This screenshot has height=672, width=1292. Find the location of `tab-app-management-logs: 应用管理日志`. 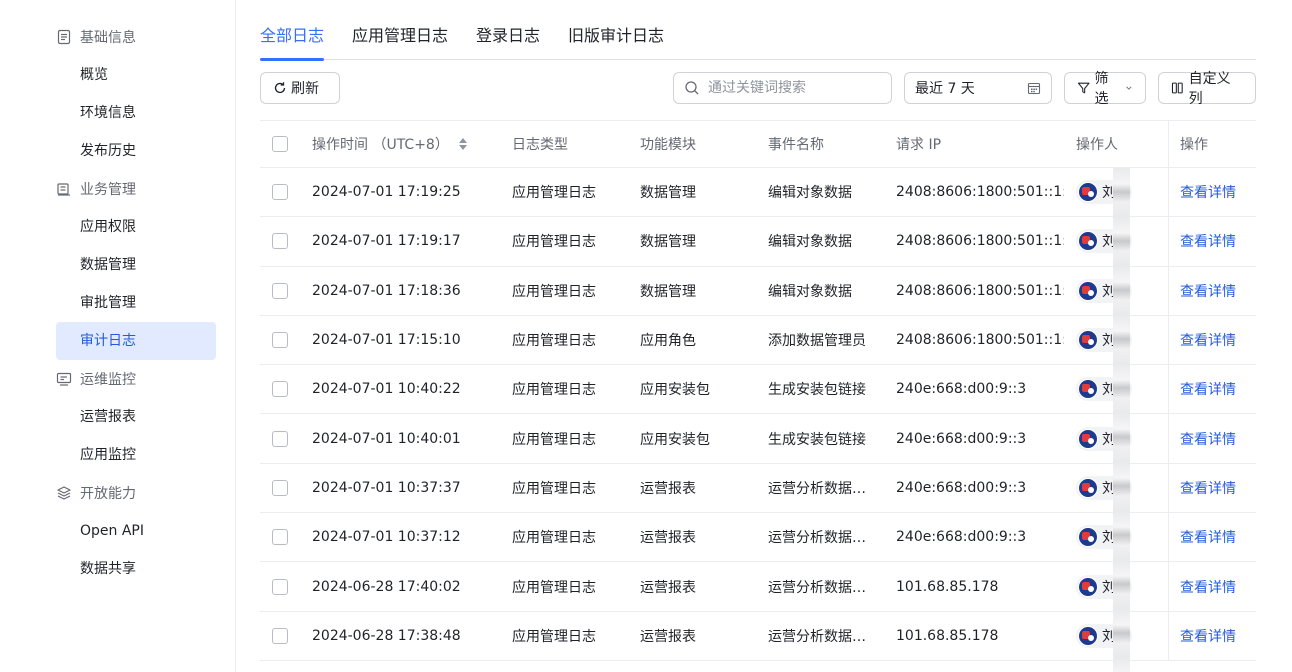

tab-app-management-logs: 应用管理日志 is located at coordinates (400, 38).